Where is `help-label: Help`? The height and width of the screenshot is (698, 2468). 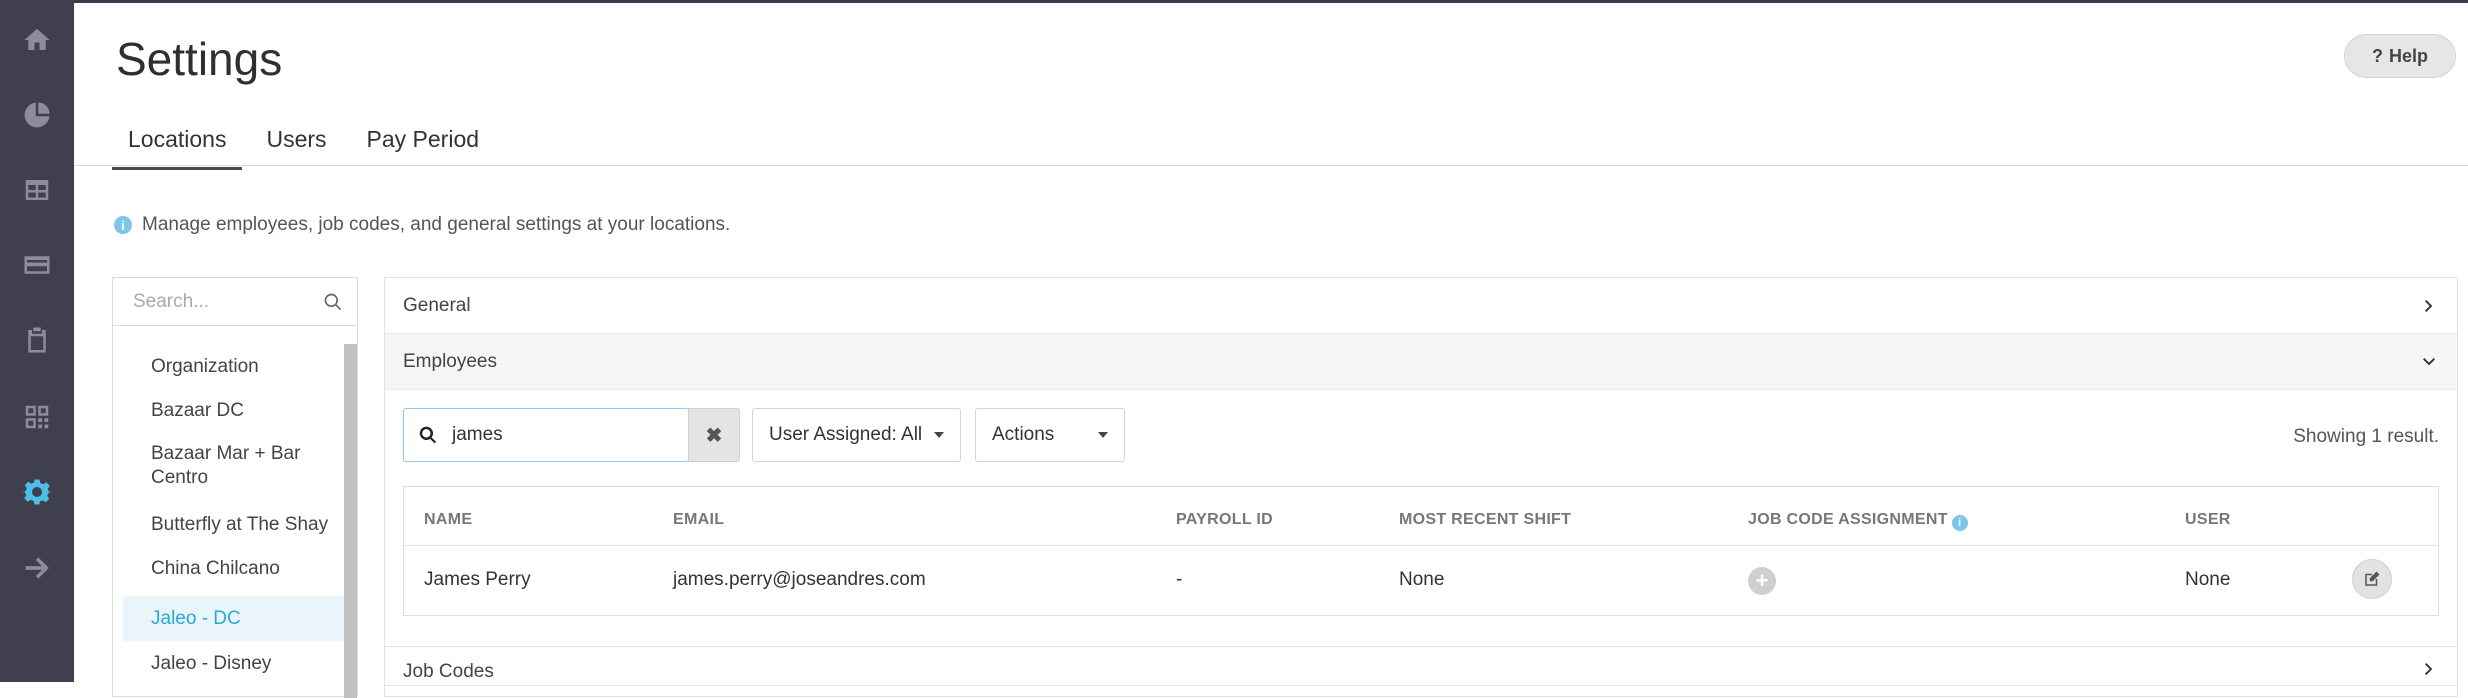 help-label: Help is located at coordinates (2408, 55).